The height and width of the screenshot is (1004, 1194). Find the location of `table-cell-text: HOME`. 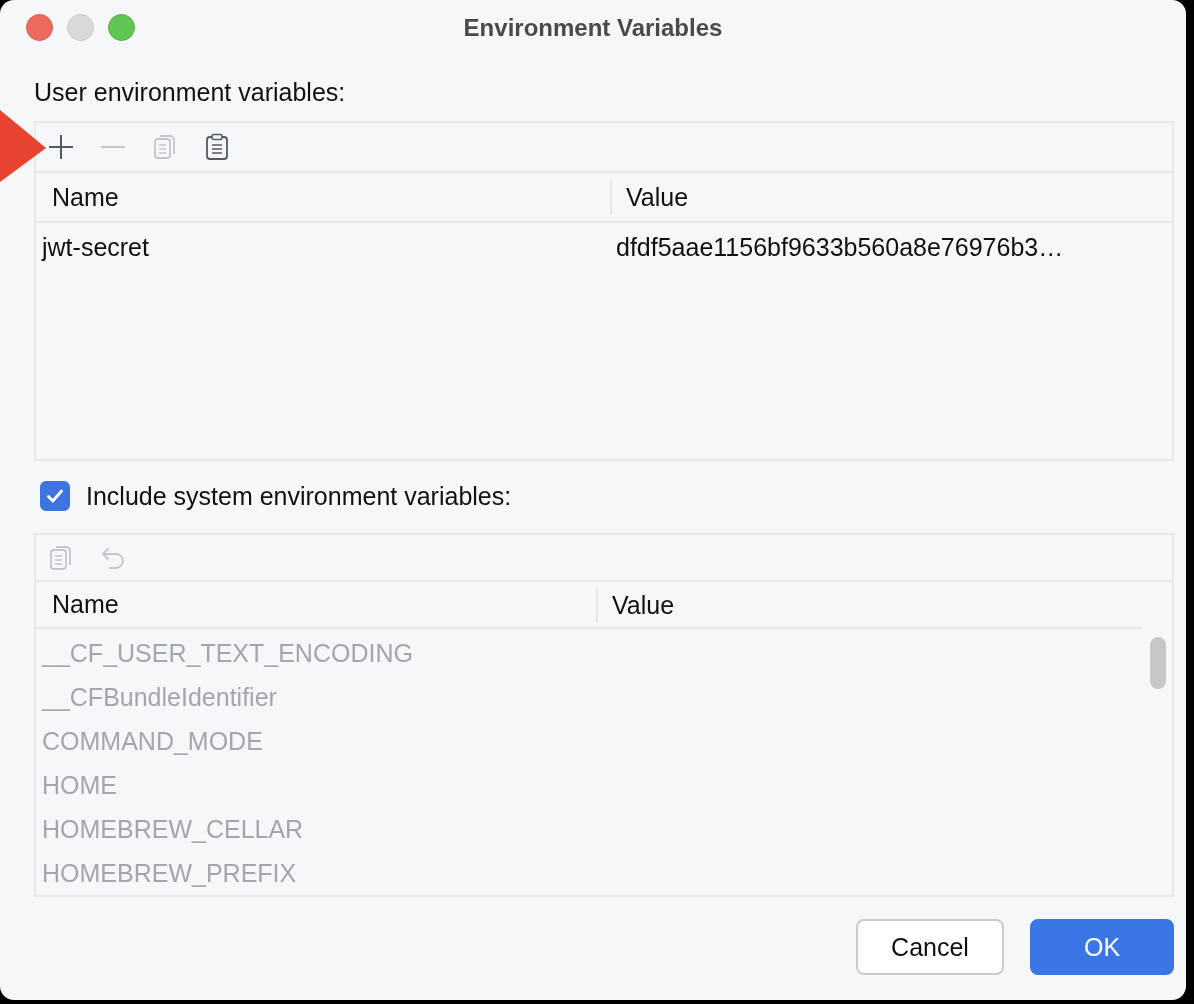

table-cell-text: HOME is located at coordinates (79, 785).